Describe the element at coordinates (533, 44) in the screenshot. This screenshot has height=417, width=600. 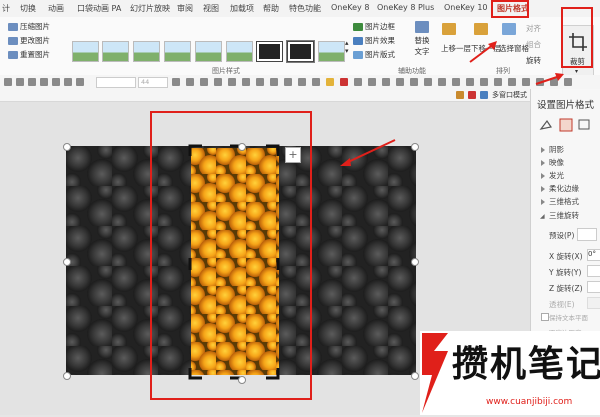
I see `group-button: 组合` at that location.